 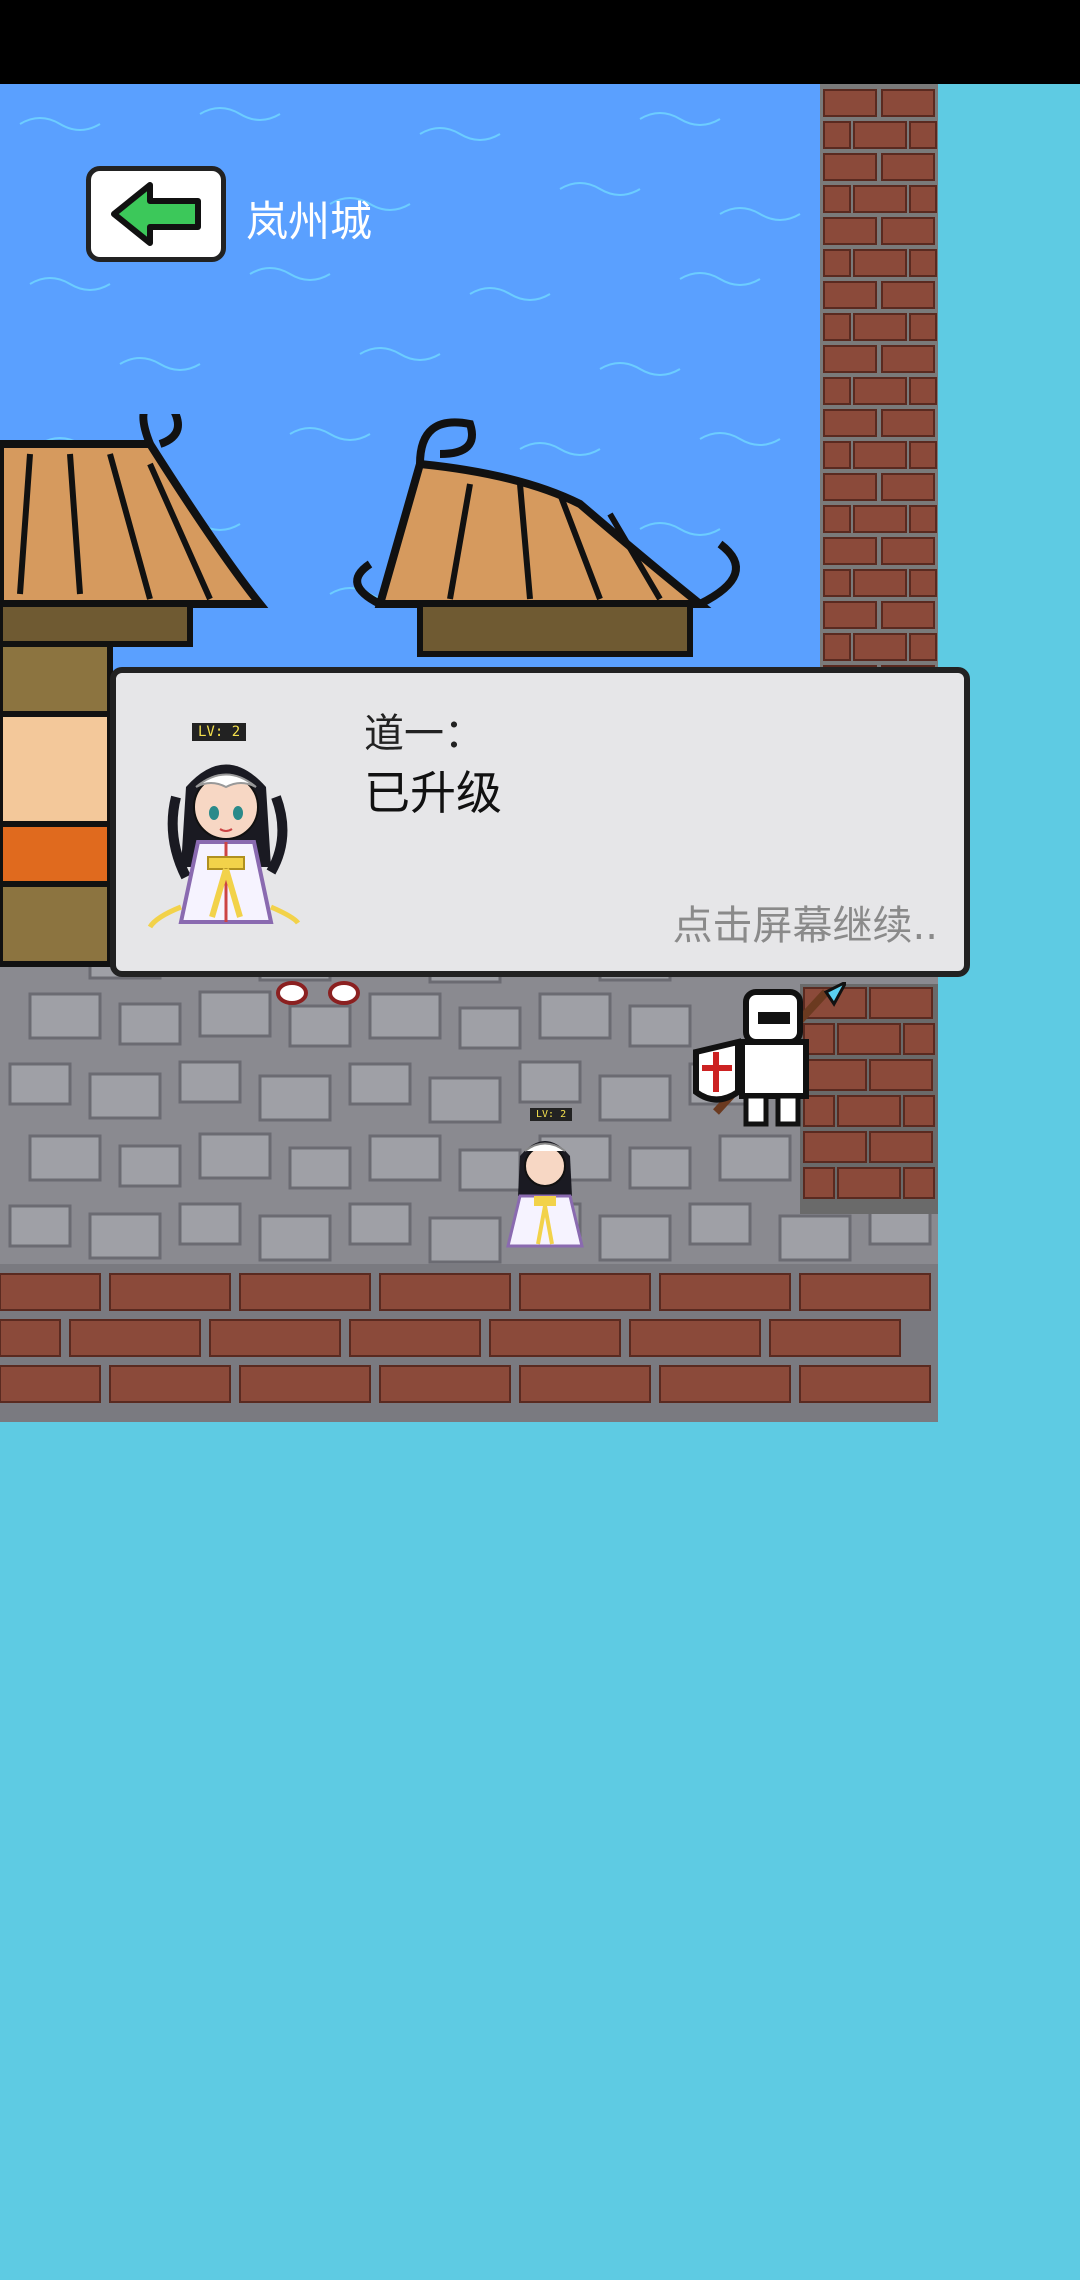 What do you see at coordinates (433, 793) in the screenshot?
I see `dialog-message: 已升级` at bounding box center [433, 793].